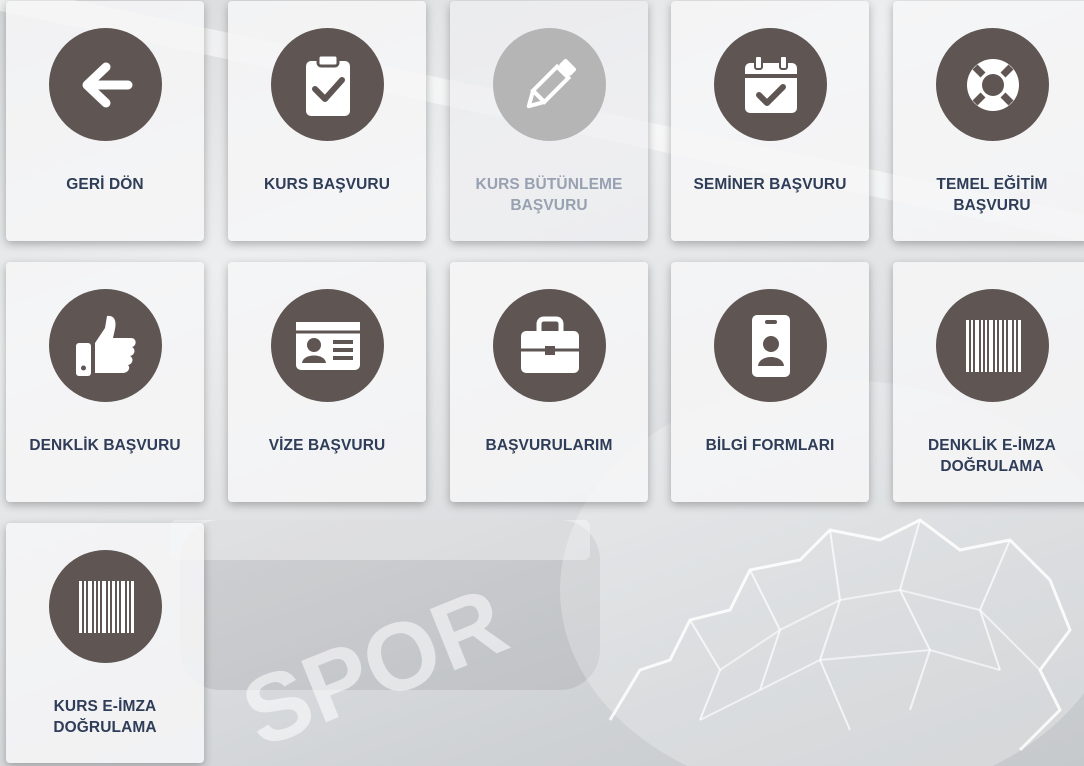  I want to click on menu-tile-label: DENKLİK E-İMZA DOĞRULAMA, so click(992, 456).